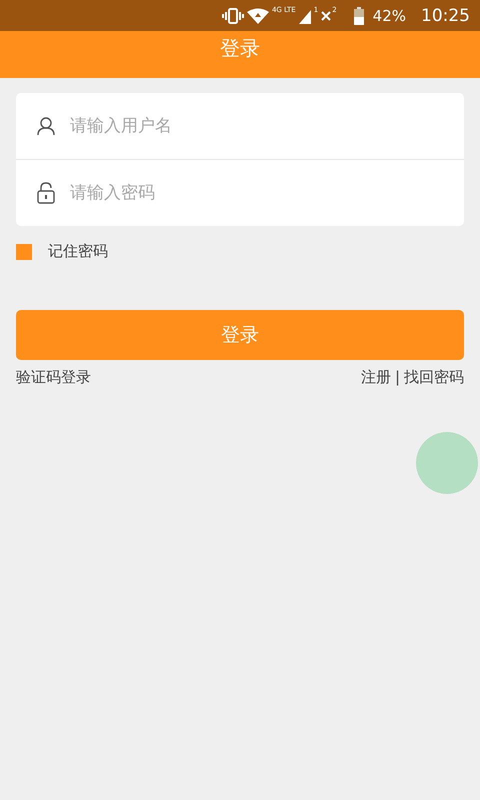  I want to click on lock-icon, so click(46, 193).